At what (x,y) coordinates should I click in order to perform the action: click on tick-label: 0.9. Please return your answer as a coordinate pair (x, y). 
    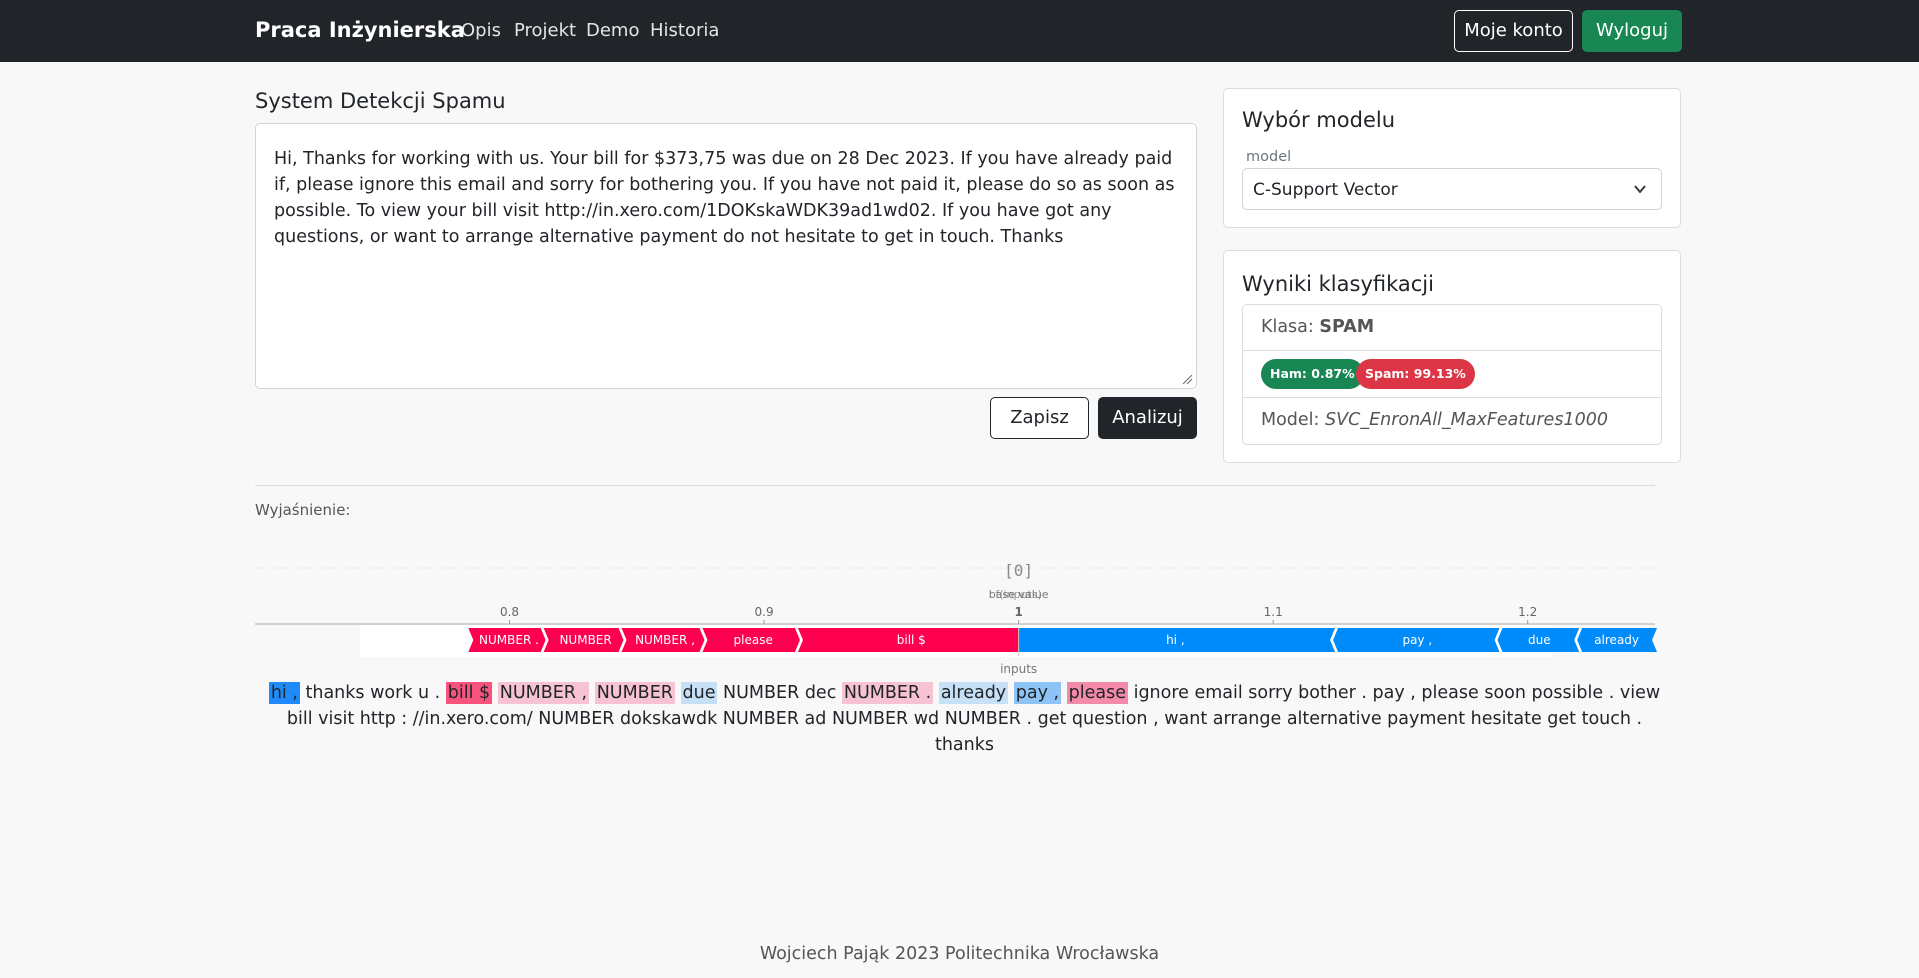
    Looking at the image, I should click on (764, 612).